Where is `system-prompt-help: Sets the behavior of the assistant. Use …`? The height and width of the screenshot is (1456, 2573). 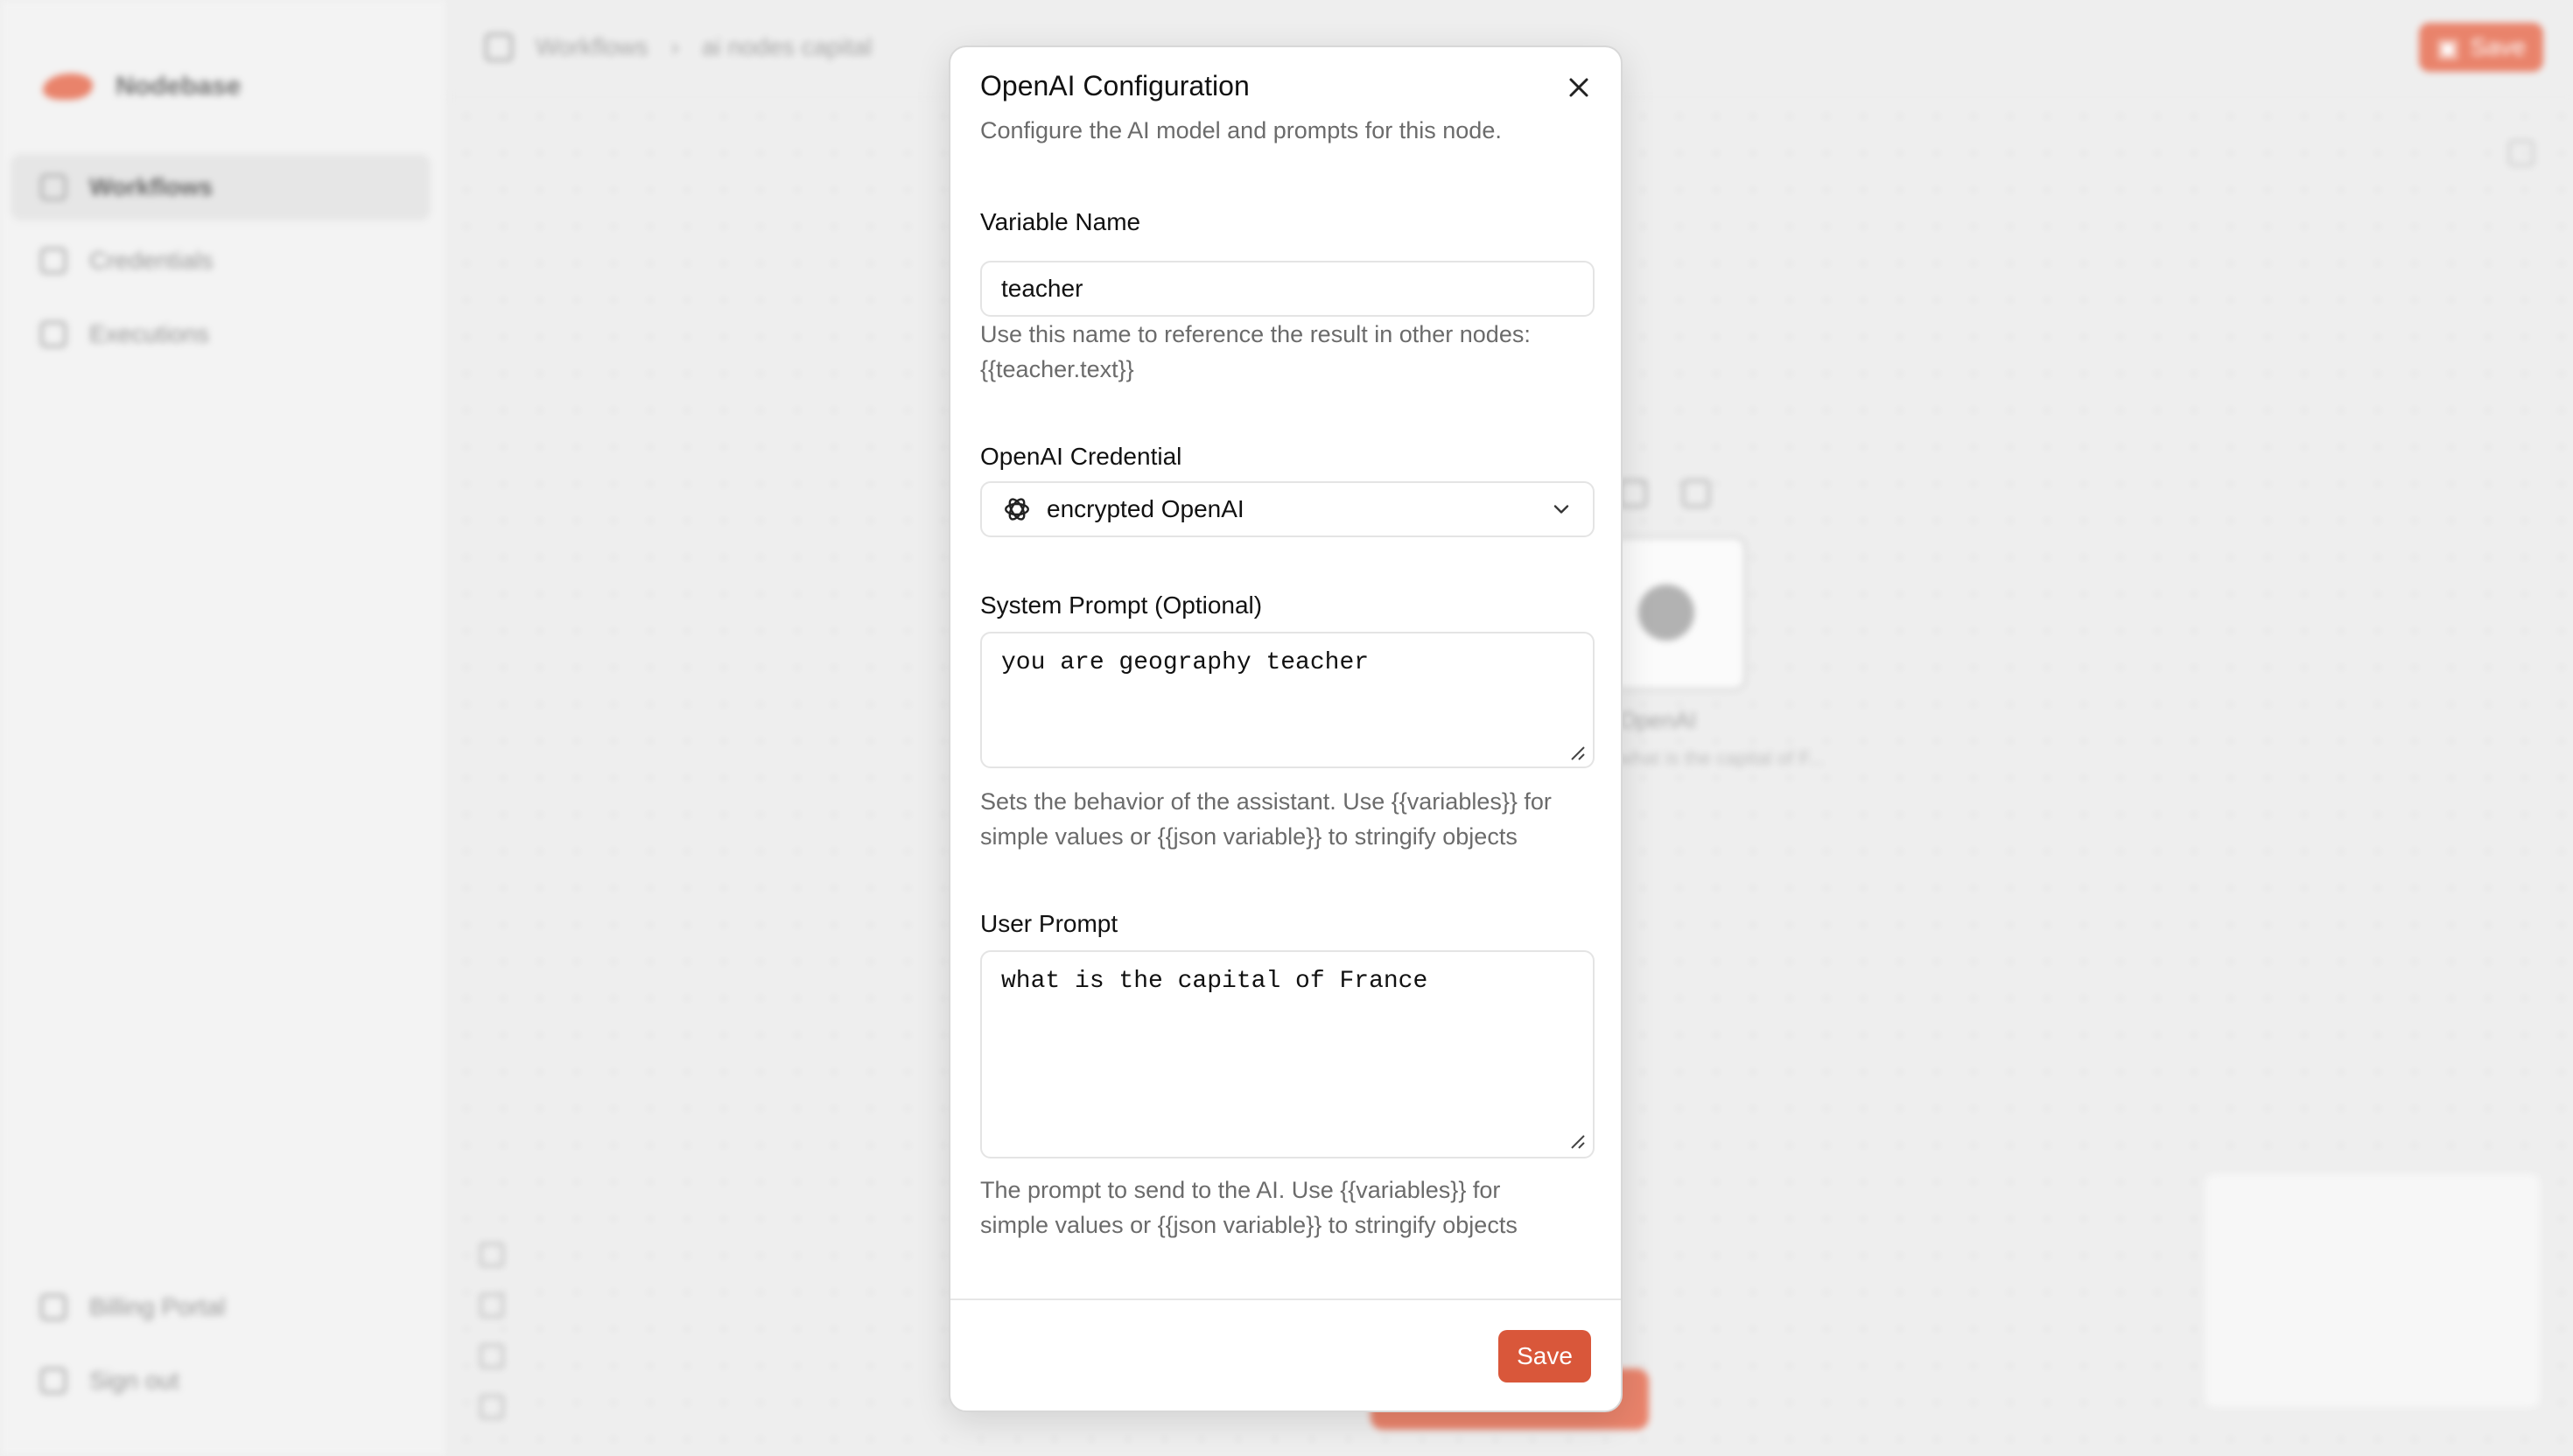 system-prompt-help: Sets the behavior of the assistant. Use … is located at coordinates (1295, 819).